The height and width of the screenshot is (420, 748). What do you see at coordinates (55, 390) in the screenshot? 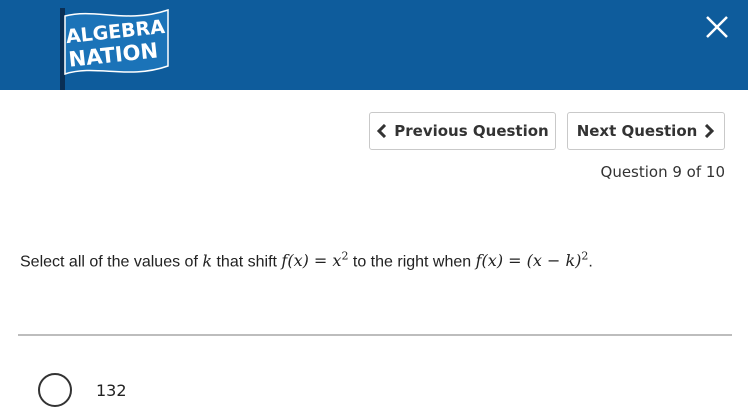
I see `radio-button` at bounding box center [55, 390].